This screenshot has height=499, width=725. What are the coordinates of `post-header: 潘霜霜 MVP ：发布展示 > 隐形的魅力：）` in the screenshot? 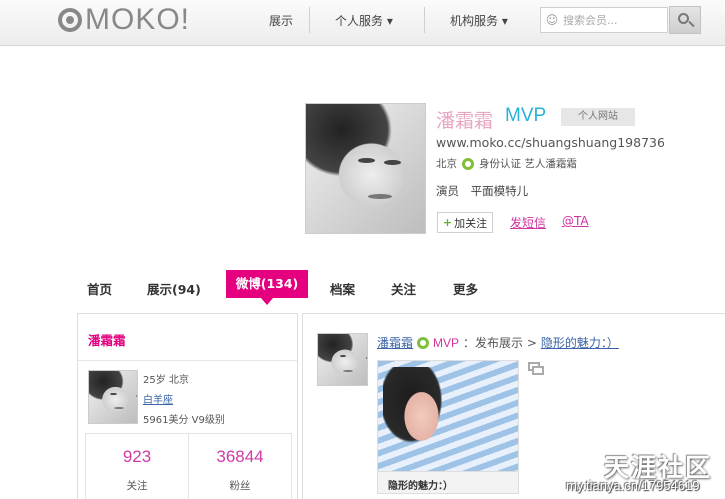 It's located at (498, 342).